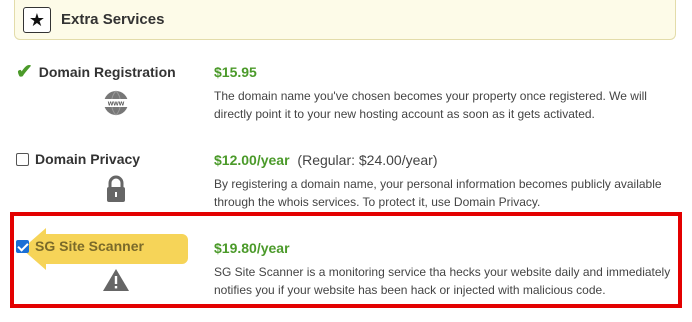  I want to click on service-name: Domain Privacy, so click(88, 159).